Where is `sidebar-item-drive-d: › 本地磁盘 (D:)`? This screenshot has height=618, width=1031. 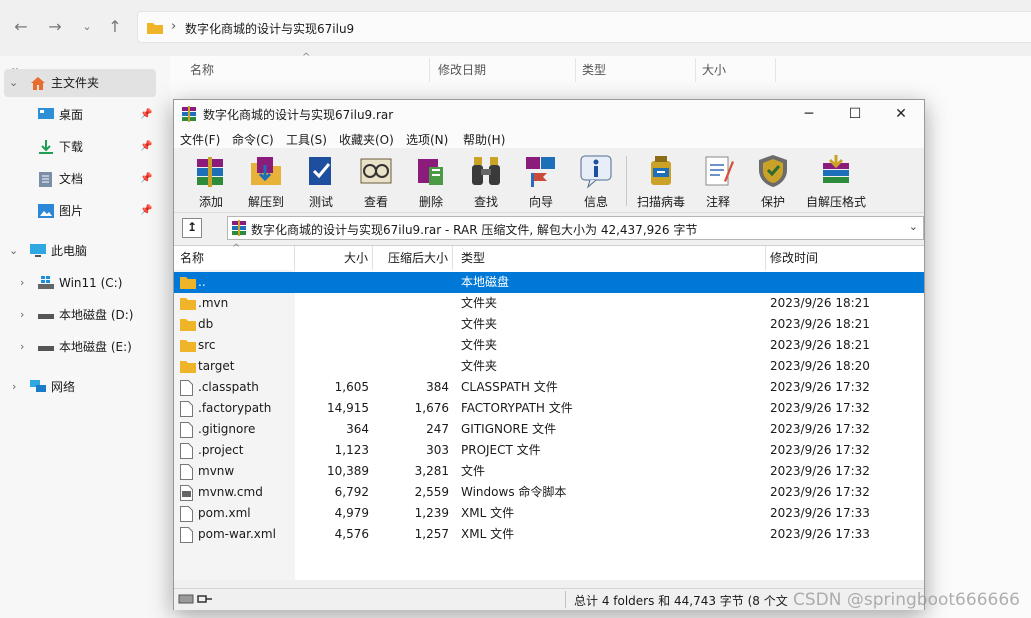 sidebar-item-drive-d: › 本地磁盘 (D:) is located at coordinates (80, 315).